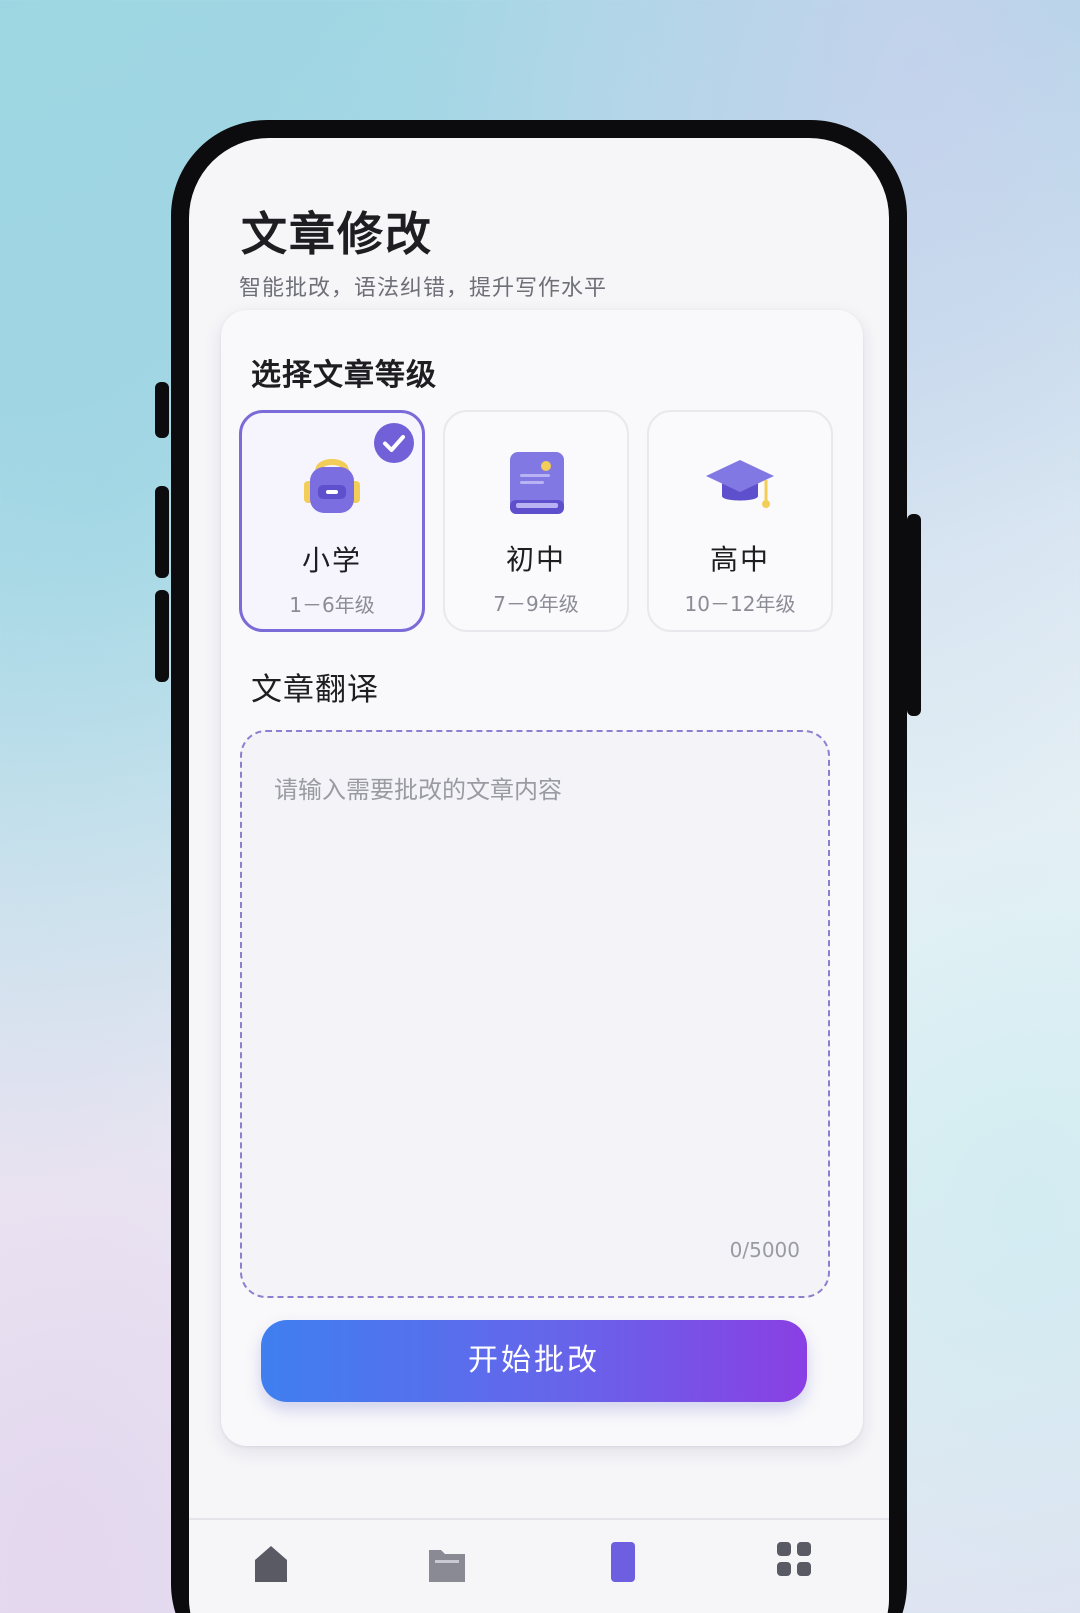  I want to click on backpack-icon, so click(332, 483).